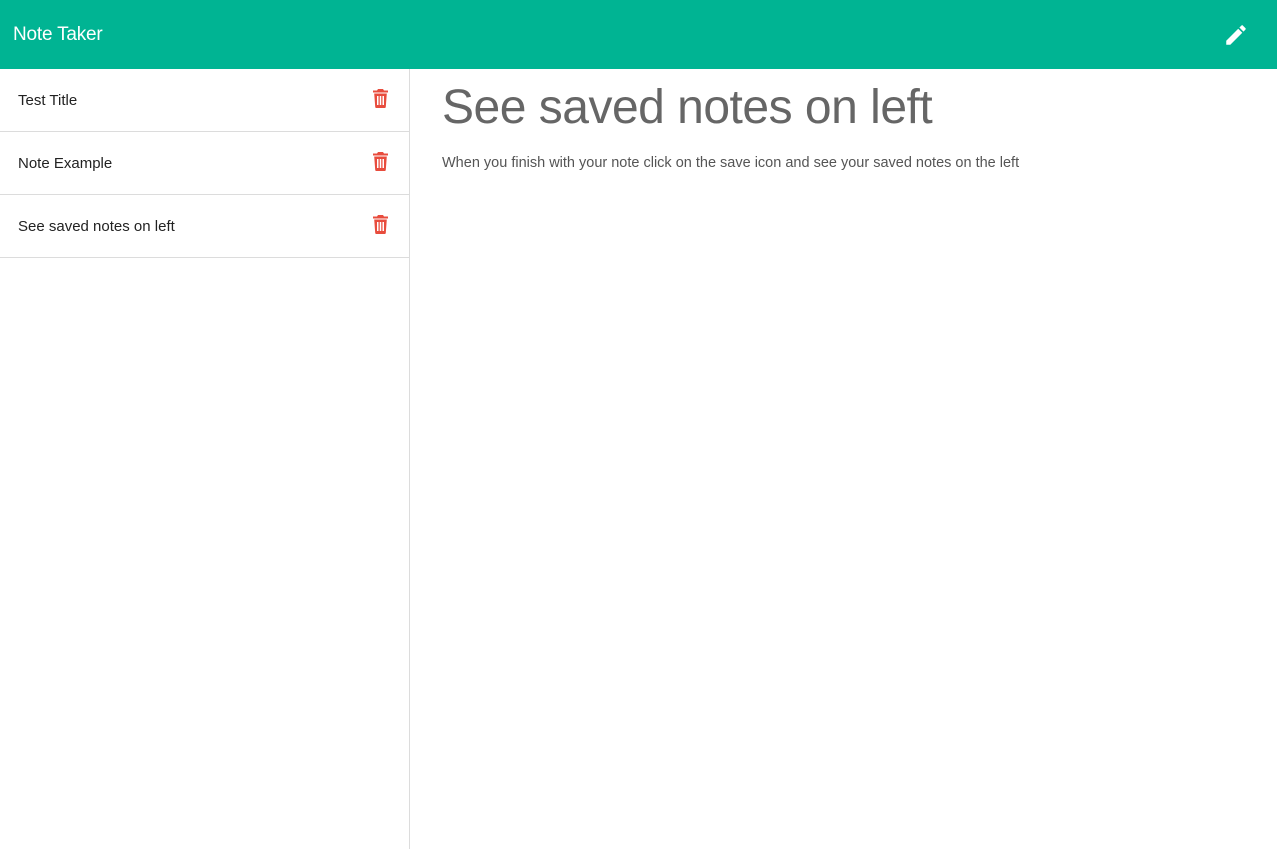 The width and height of the screenshot is (1277, 849). Describe the element at coordinates (47, 100) in the screenshot. I see `note-title: Test Title` at that location.